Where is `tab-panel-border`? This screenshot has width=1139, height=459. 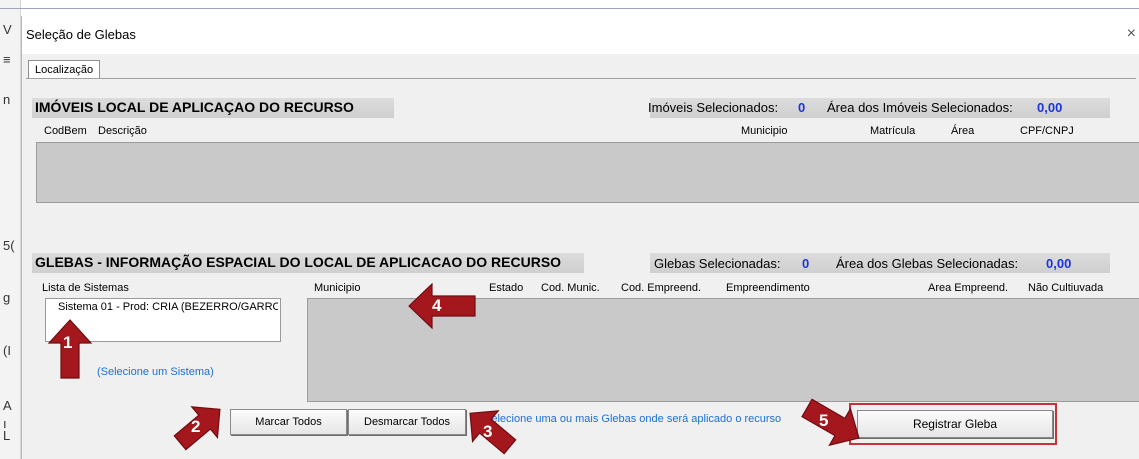 tab-panel-border is located at coordinates (581, 78).